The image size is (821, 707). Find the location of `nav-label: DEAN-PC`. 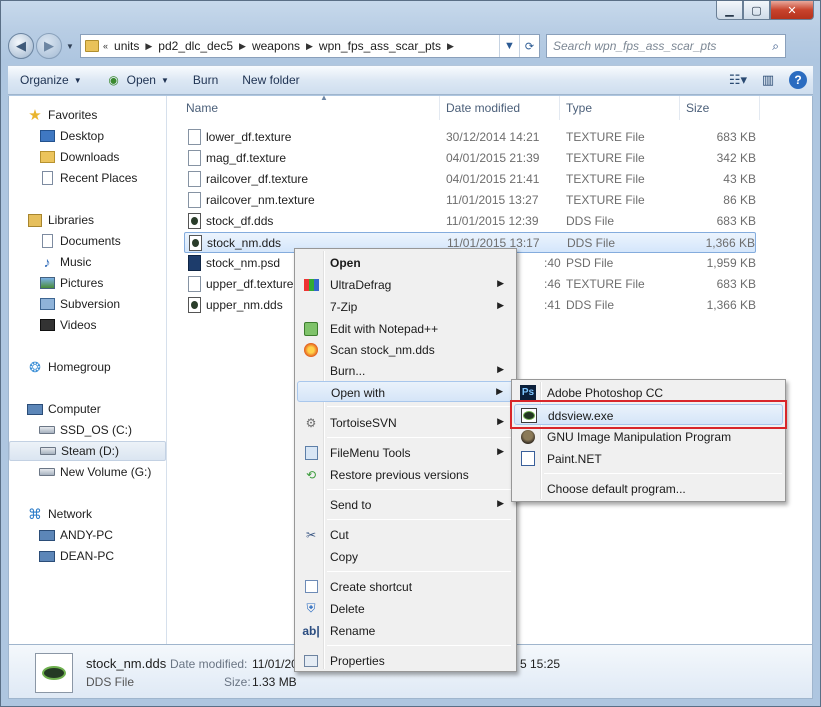

nav-label: DEAN-PC is located at coordinates (87, 556).